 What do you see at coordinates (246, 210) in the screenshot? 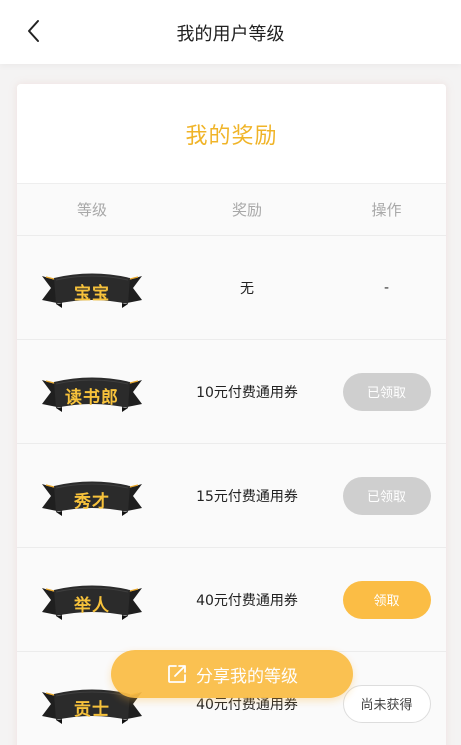
I see `column-header-reward: 奖励` at bounding box center [246, 210].